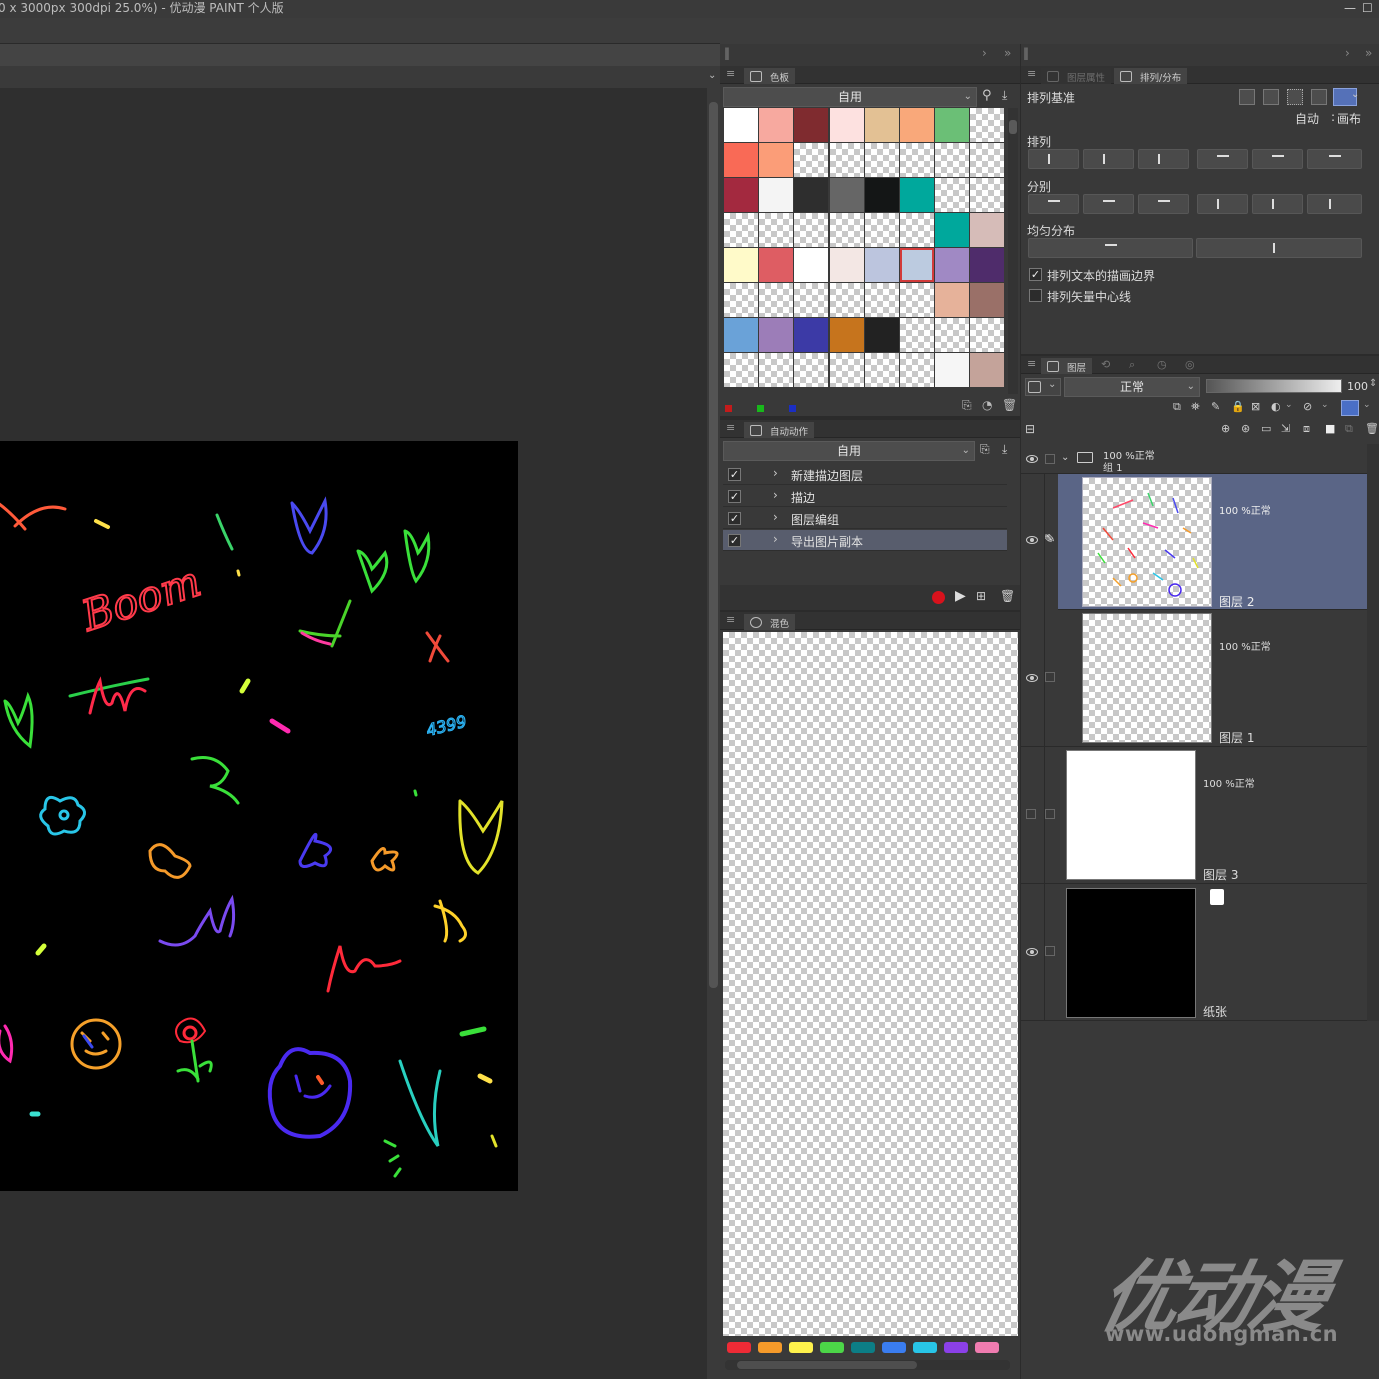  Describe the element at coordinates (967, 405) in the screenshot. I see `add-color-icon: ⎘` at that location.